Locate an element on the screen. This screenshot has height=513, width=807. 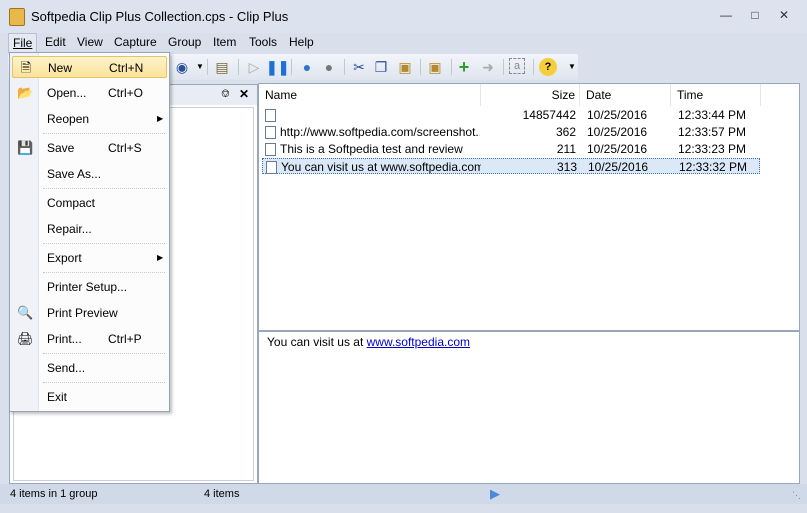
print-preview-icon: 🔍 is located at coordinates (25, 312).